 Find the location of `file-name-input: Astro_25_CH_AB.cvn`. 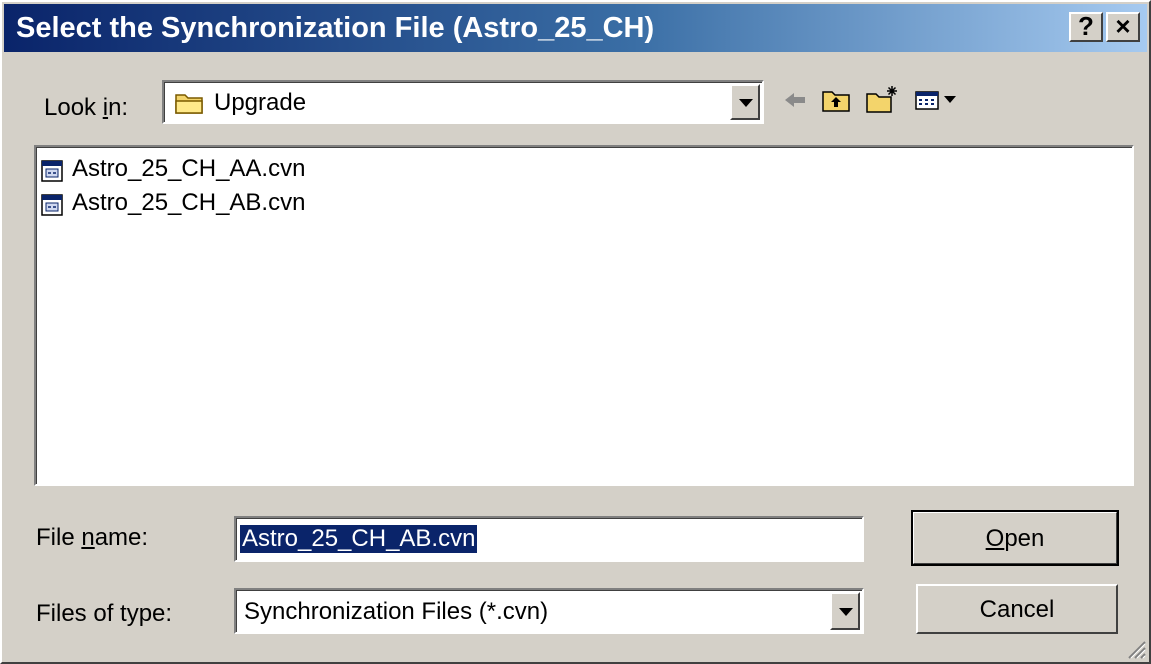

file-name-input: Astro_25_CH_AB.cvn is located at coordinates (549, 539).